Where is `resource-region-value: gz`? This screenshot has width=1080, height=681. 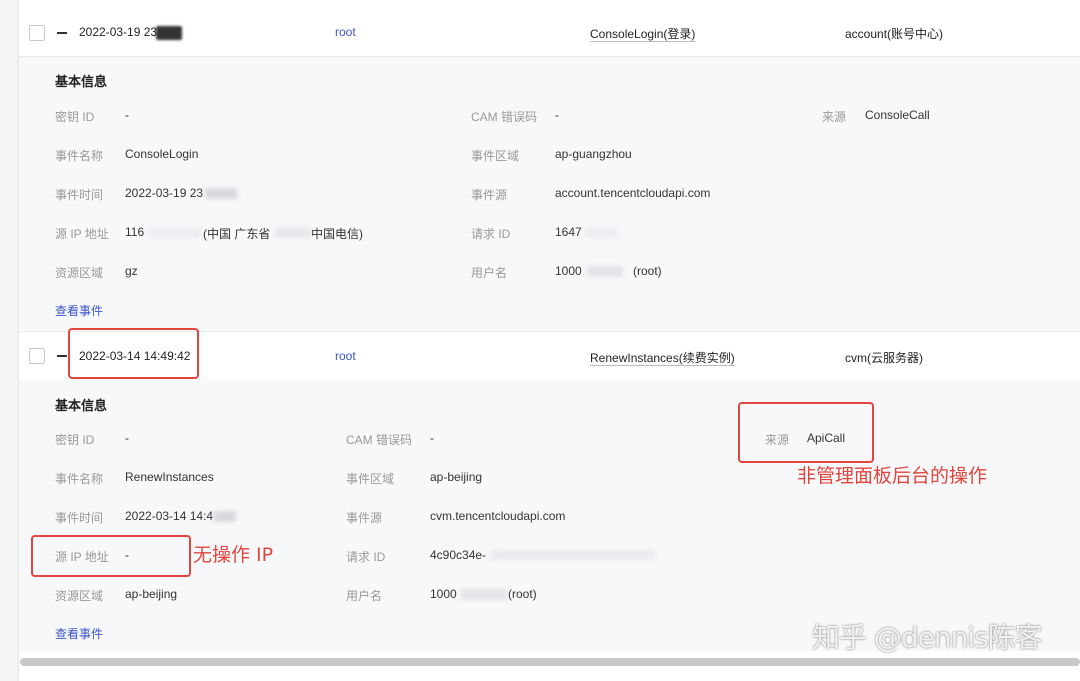 resource-region-value: gz is located at coordinates (131, 271).